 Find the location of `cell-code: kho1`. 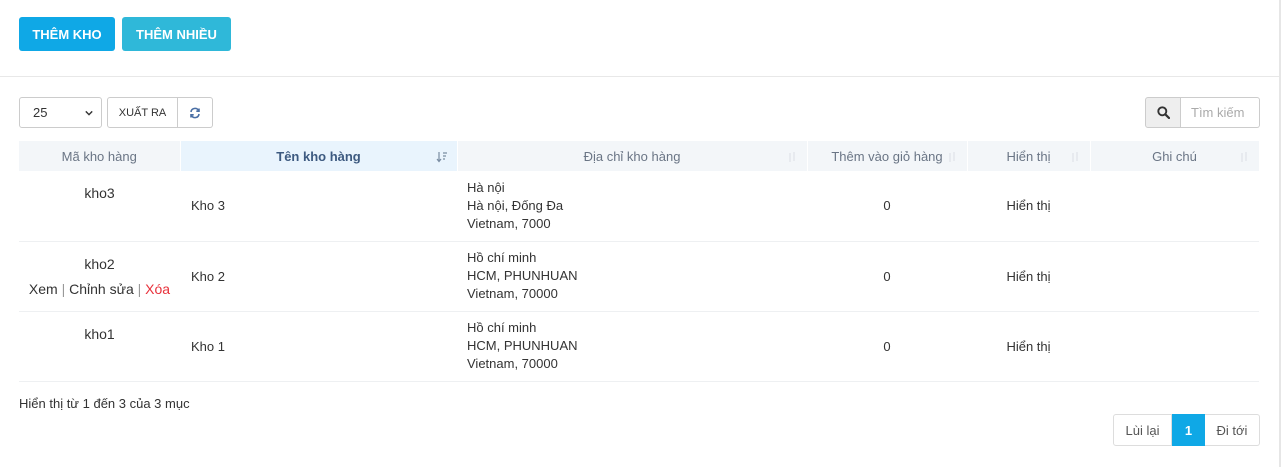

cell-code: kho1 is located at coordinates (99, 333).